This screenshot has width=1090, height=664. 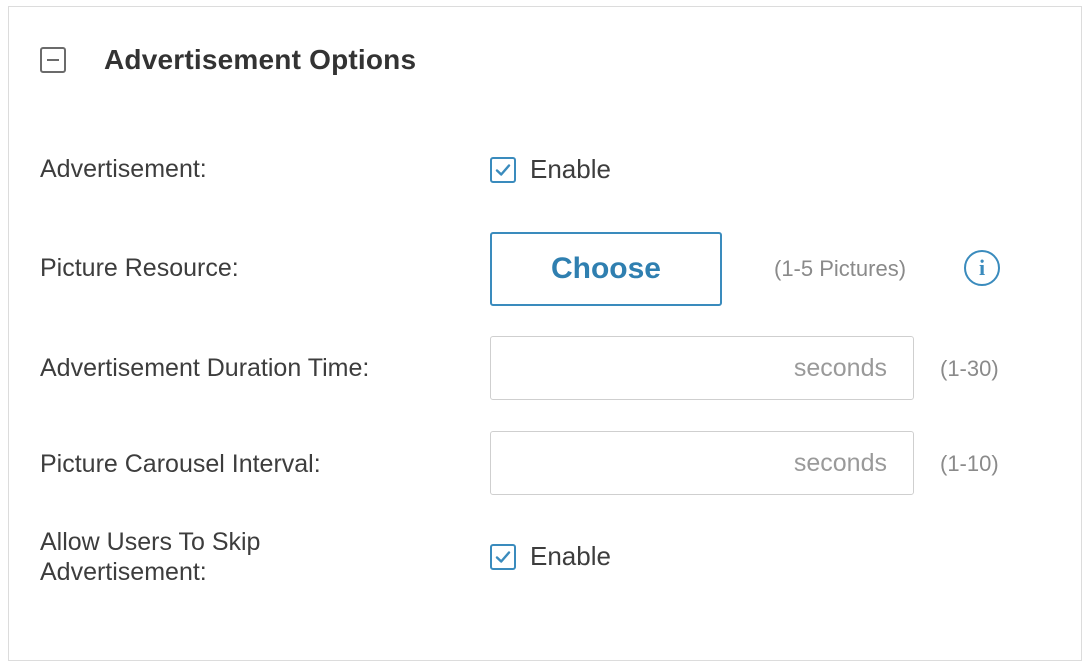 I want to click on section-title: Advertisement Options, so click(x=260, y=59).